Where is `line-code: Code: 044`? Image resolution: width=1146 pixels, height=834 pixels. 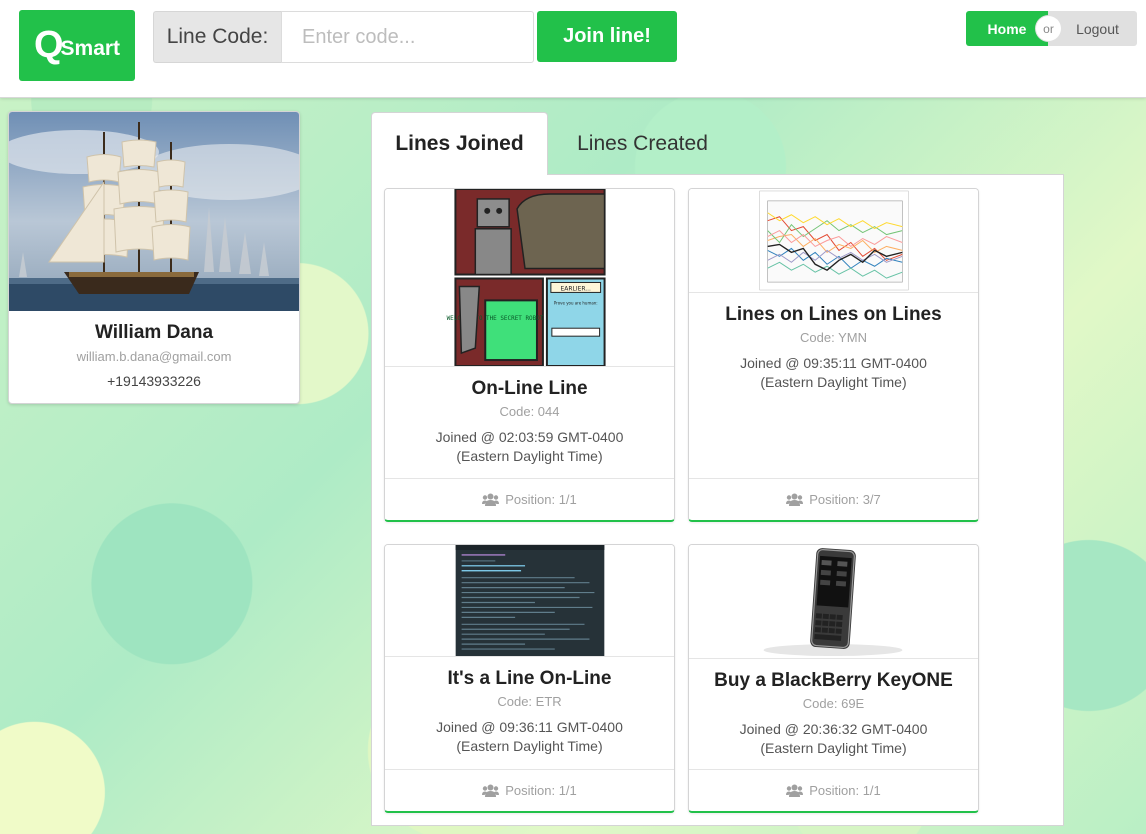
line-code: Code: 044 is located at coordinates (529, 411).